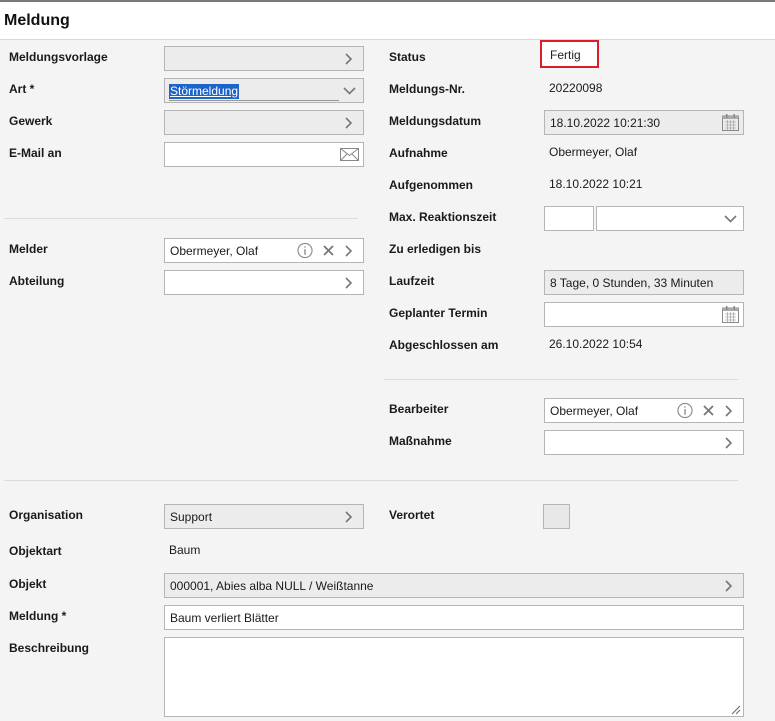  I want to click on objekt-label: Objekt, so click(28, 584).